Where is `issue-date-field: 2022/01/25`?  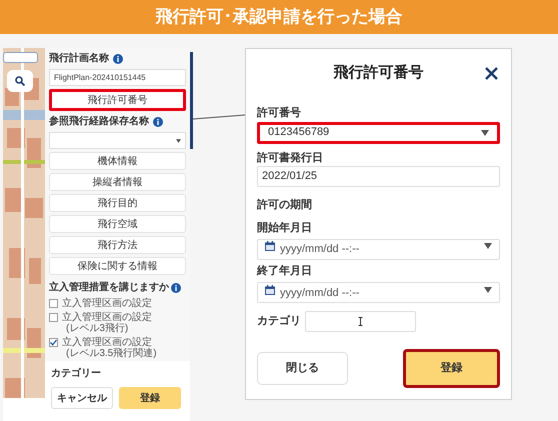
issue-date-field: 2022/01/25 is located at coordinates (378, 176).